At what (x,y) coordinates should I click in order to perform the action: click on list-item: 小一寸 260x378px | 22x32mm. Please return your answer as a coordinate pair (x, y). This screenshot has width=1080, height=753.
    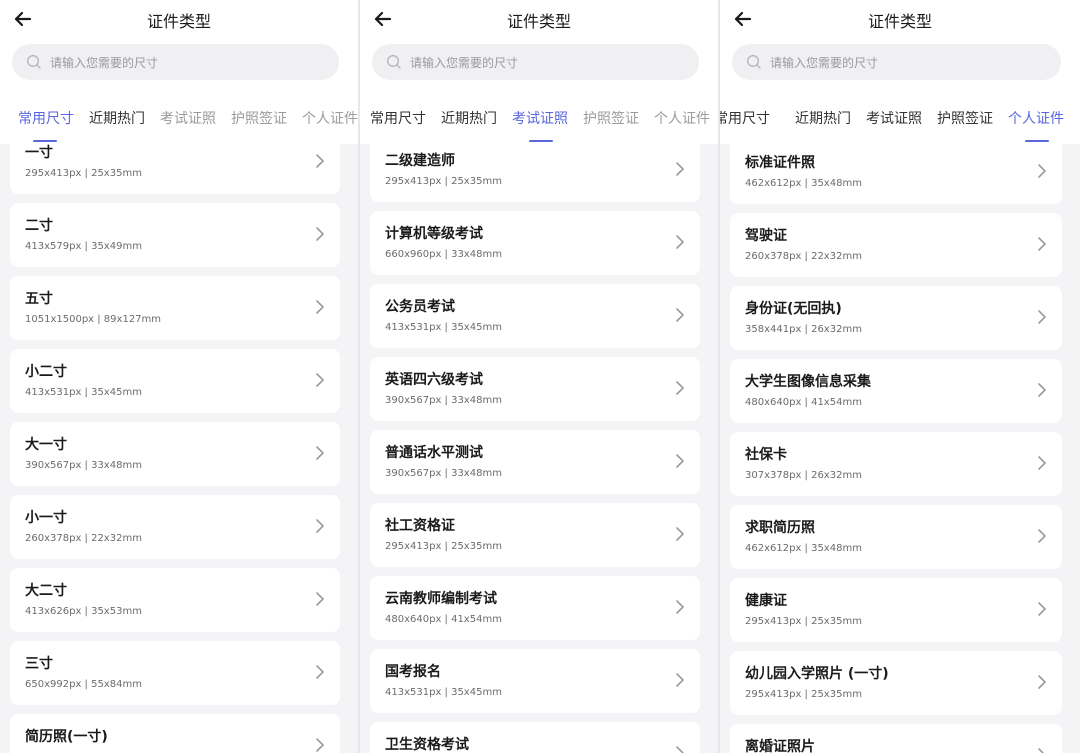
    Looking at the image, I should click on (175, 527).